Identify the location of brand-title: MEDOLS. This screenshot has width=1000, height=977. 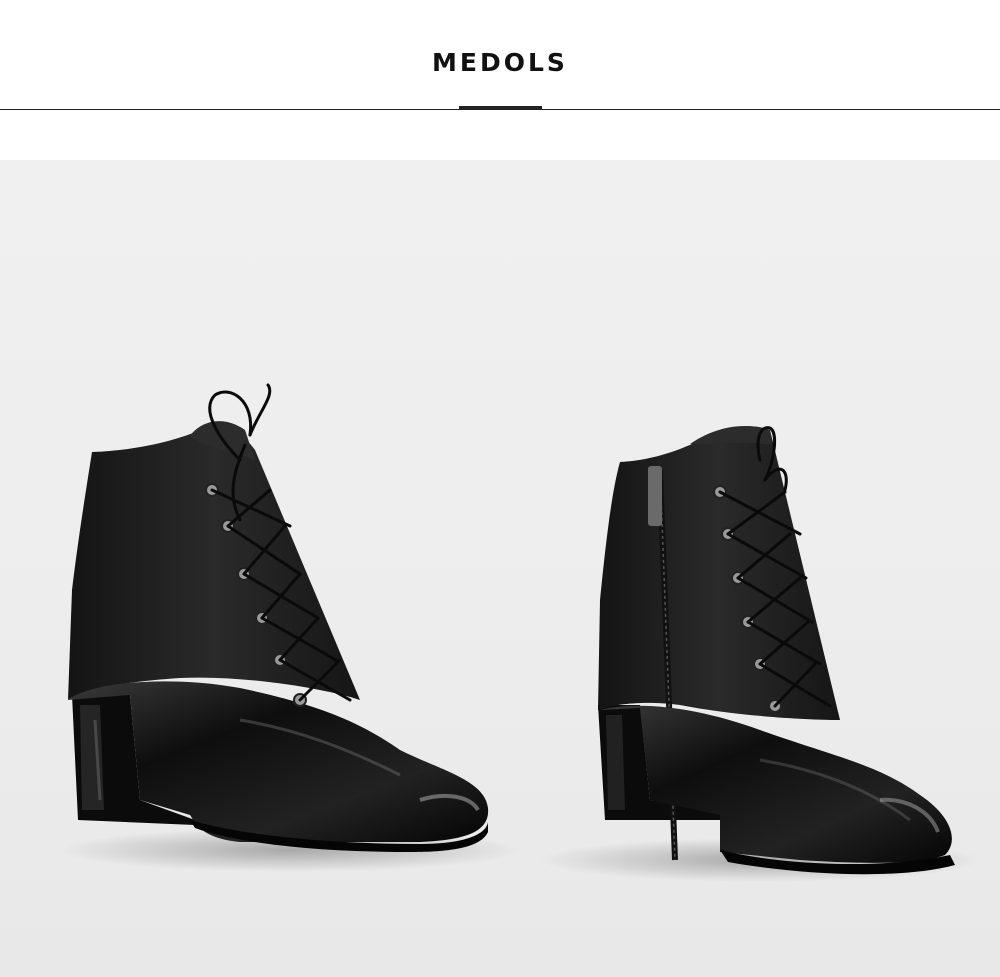
(500, 62).